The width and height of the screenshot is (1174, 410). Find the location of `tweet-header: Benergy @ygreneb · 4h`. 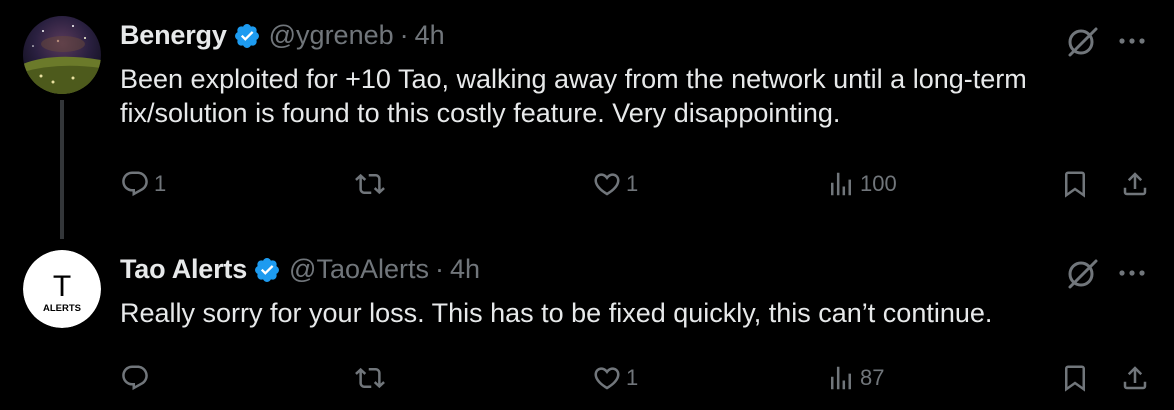

tweet-header: Benergy @ygreneb · 4h is located at coordinates (282, 35).